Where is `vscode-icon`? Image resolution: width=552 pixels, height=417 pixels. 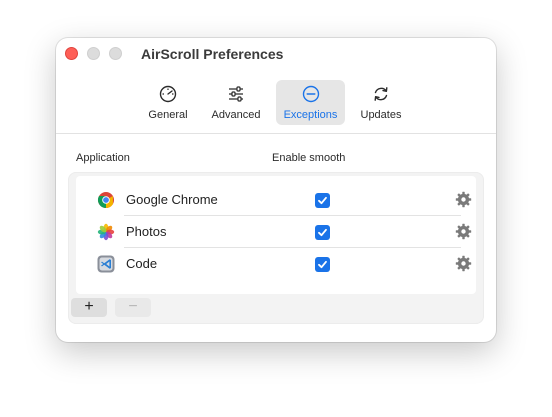 vscode-icon is located at coordinates (106, 264).